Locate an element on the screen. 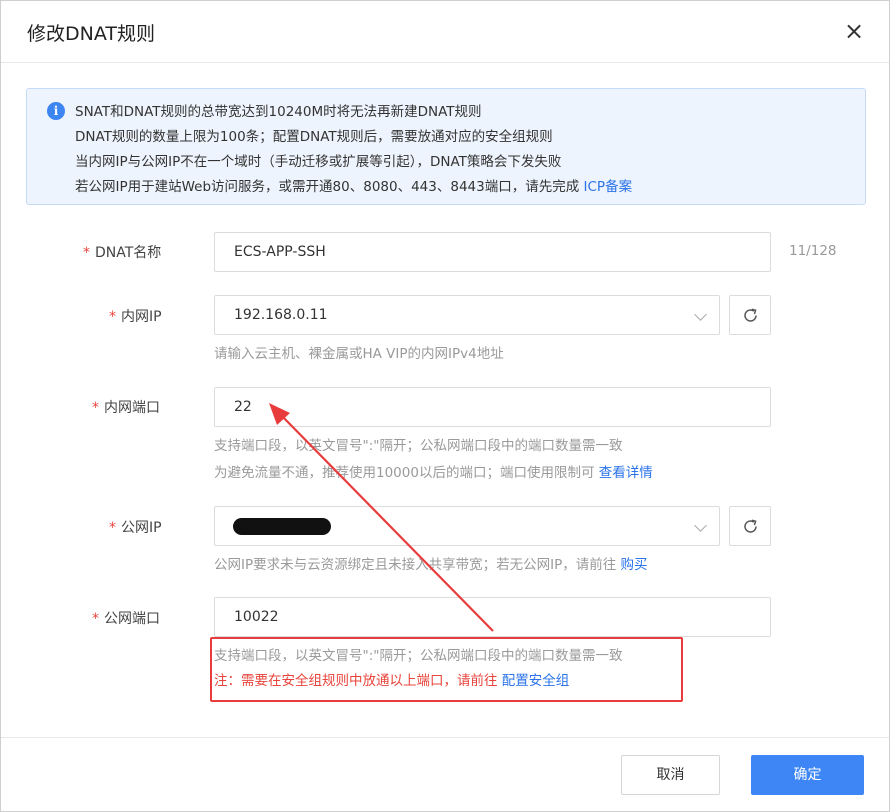  private-port-hint-2: 为避免流量不通，推荐使用10000以后的端口；端口使用限制可 查看详情 is located at coordinates (433, 473).